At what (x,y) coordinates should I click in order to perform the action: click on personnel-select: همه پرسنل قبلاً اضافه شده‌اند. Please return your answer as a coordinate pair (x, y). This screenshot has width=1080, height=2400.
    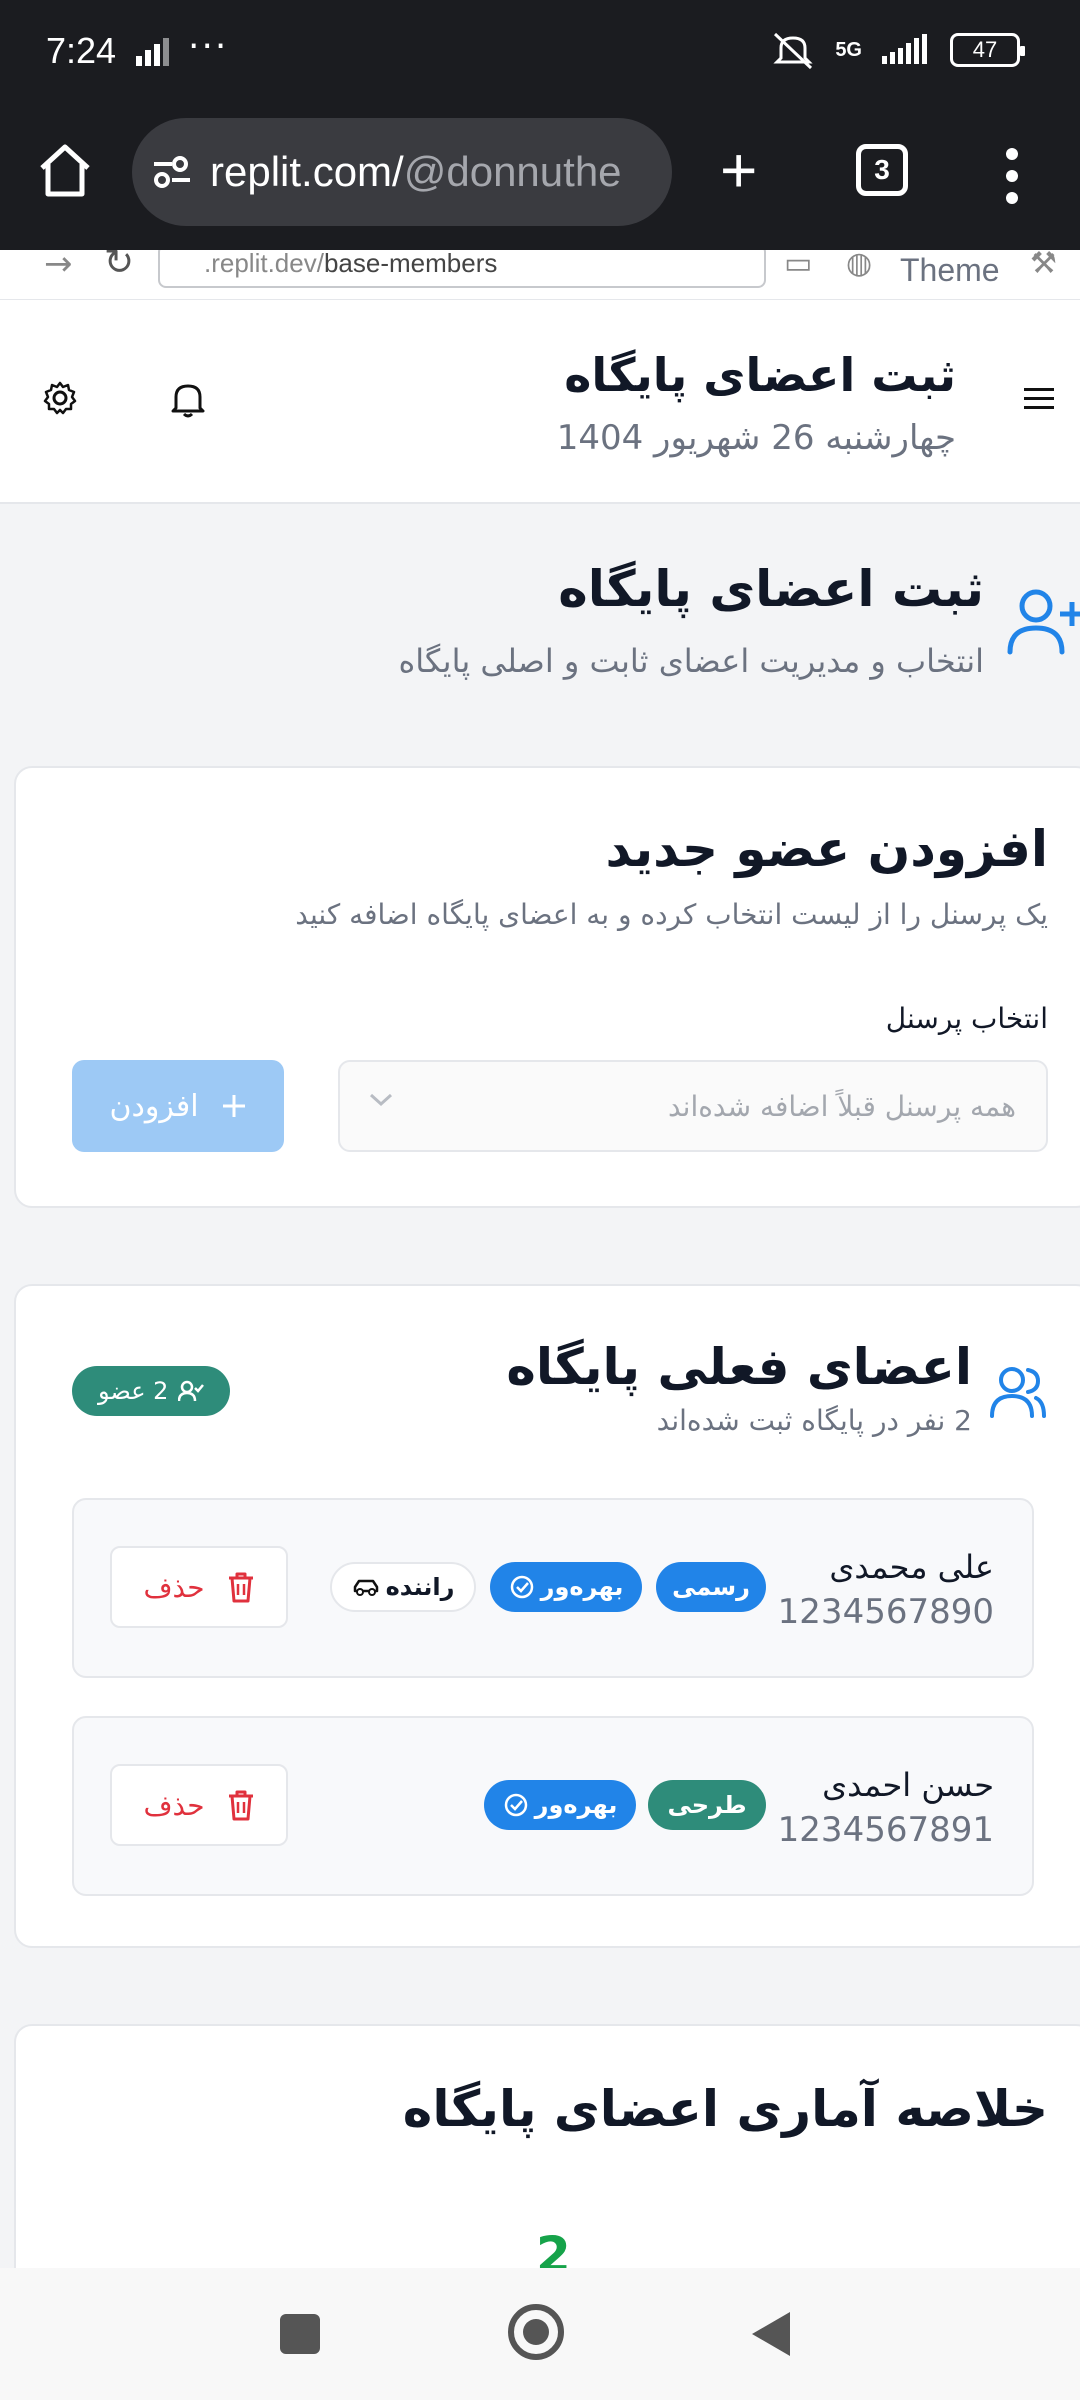
    Looking at the image, I should click on (693, 1106).